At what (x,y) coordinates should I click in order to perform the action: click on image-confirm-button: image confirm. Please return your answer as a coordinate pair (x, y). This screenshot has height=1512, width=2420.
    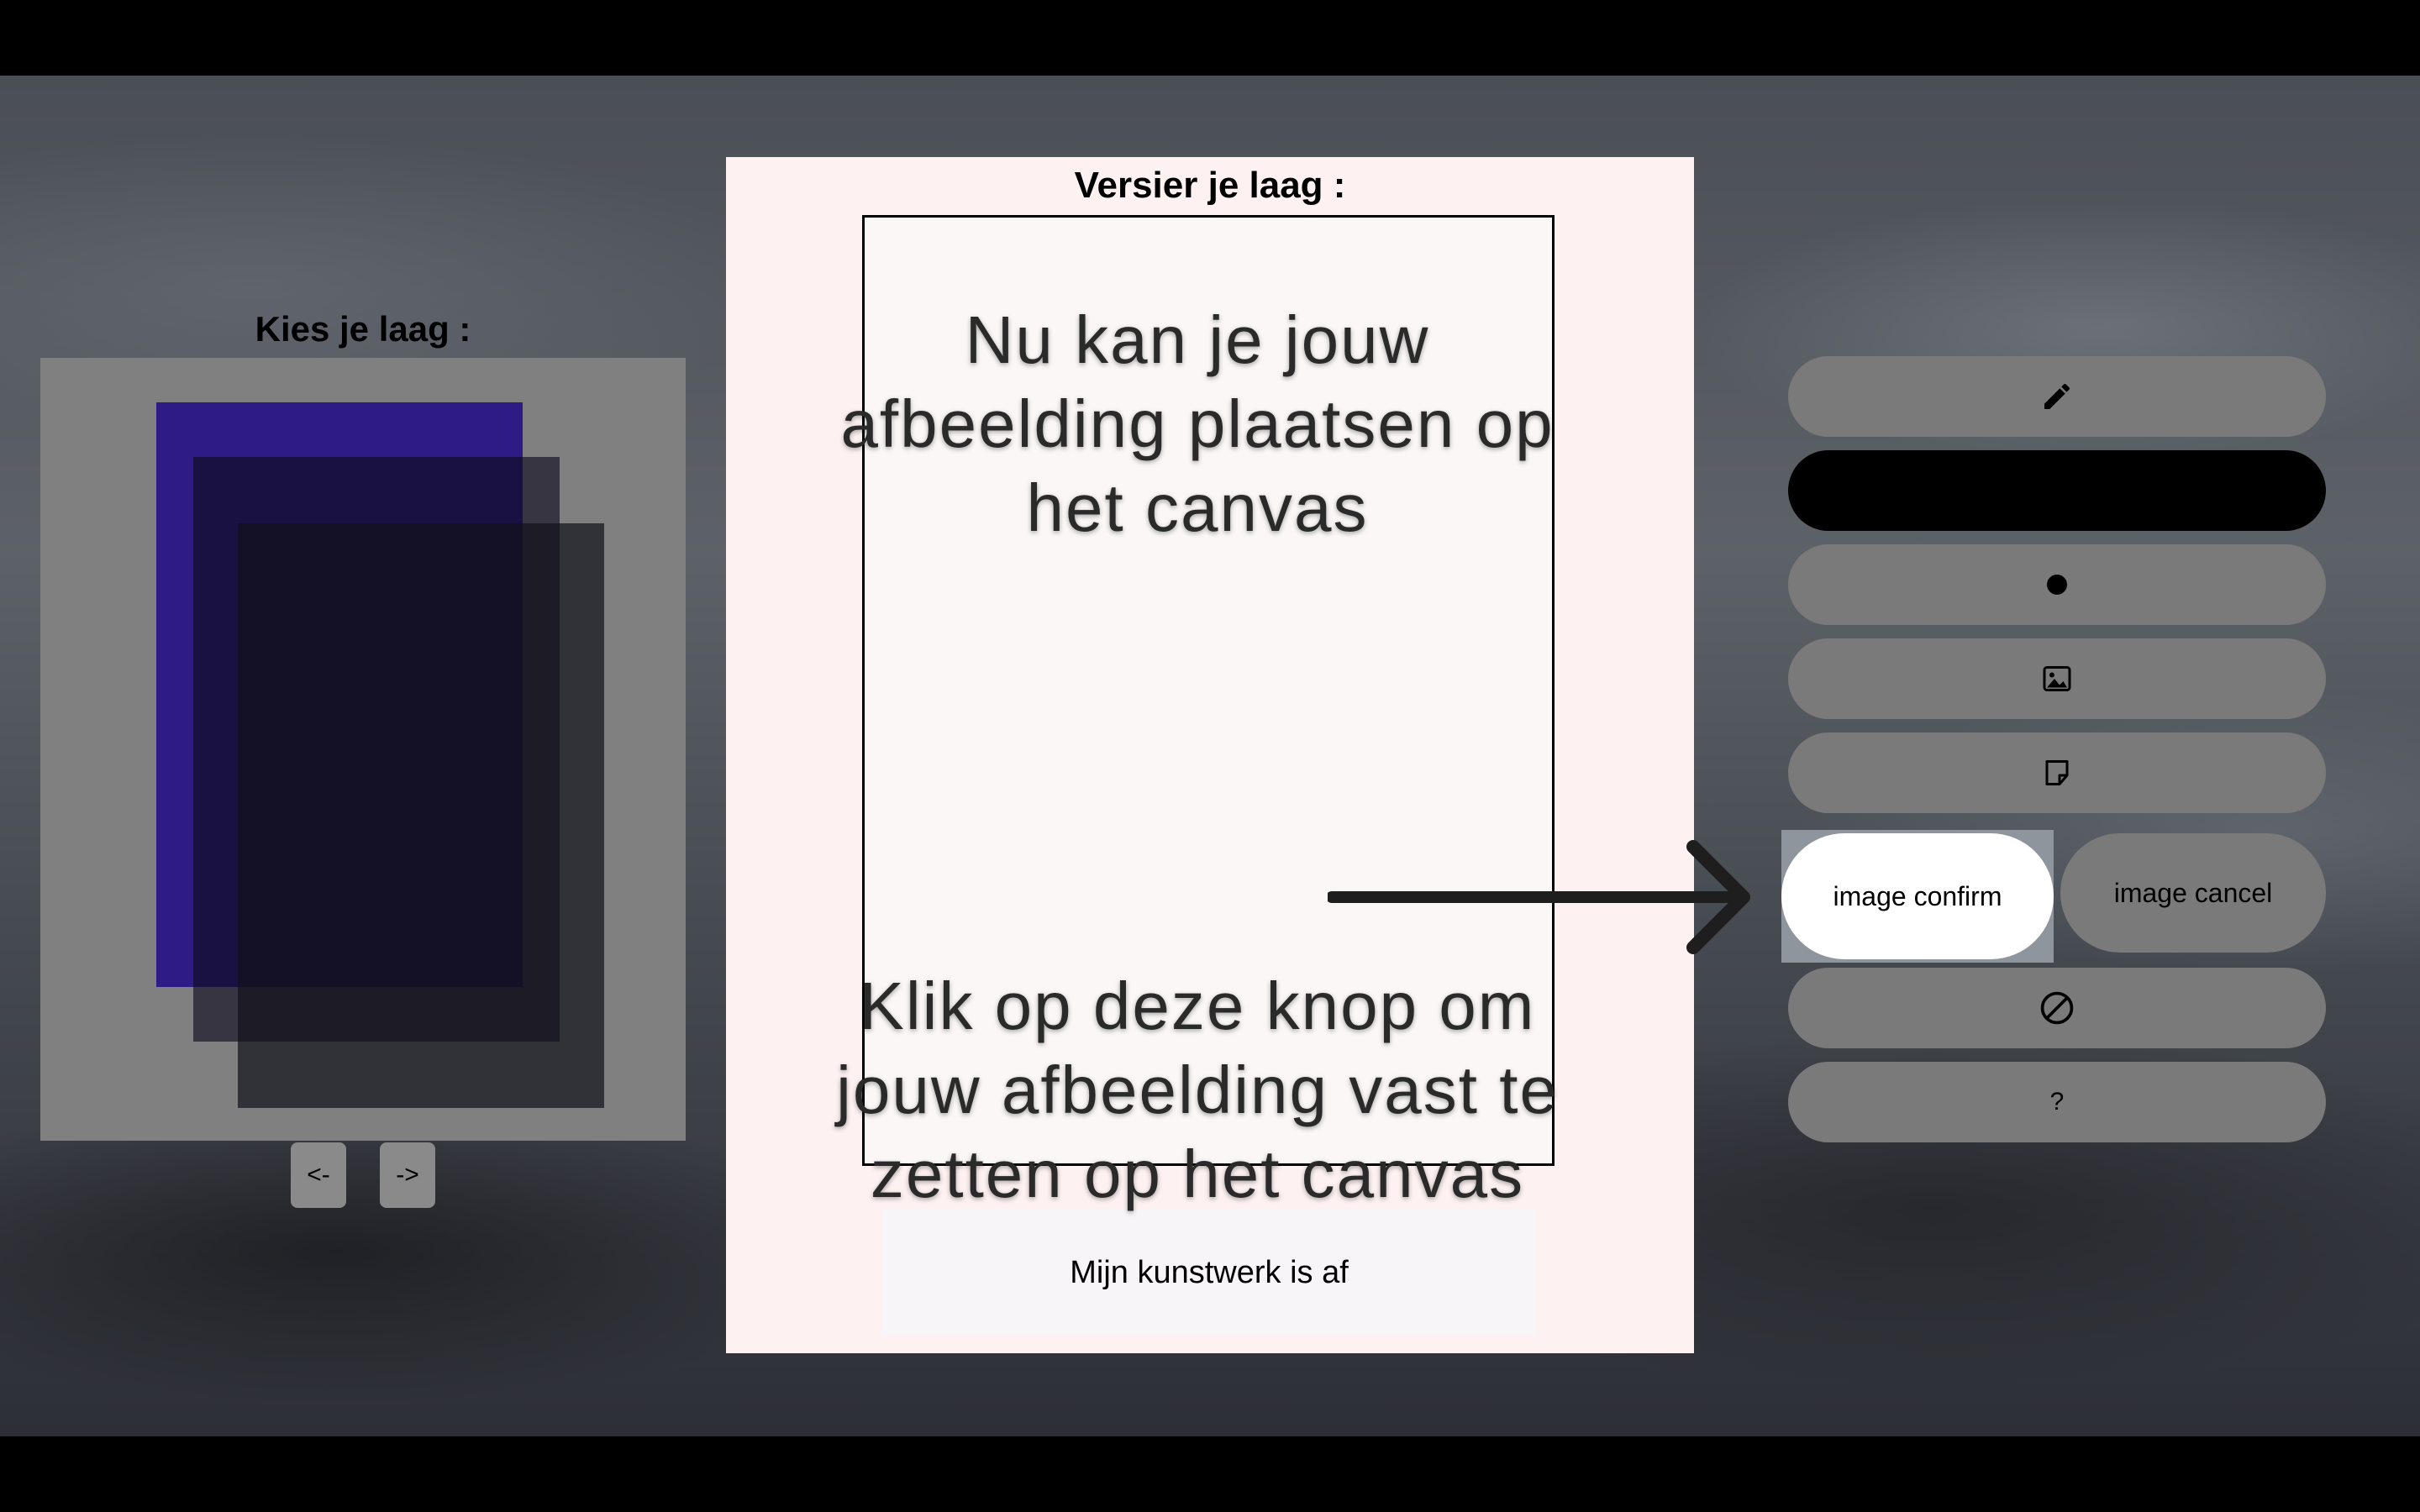
    Looking at the image, I should click on (1918, 896).